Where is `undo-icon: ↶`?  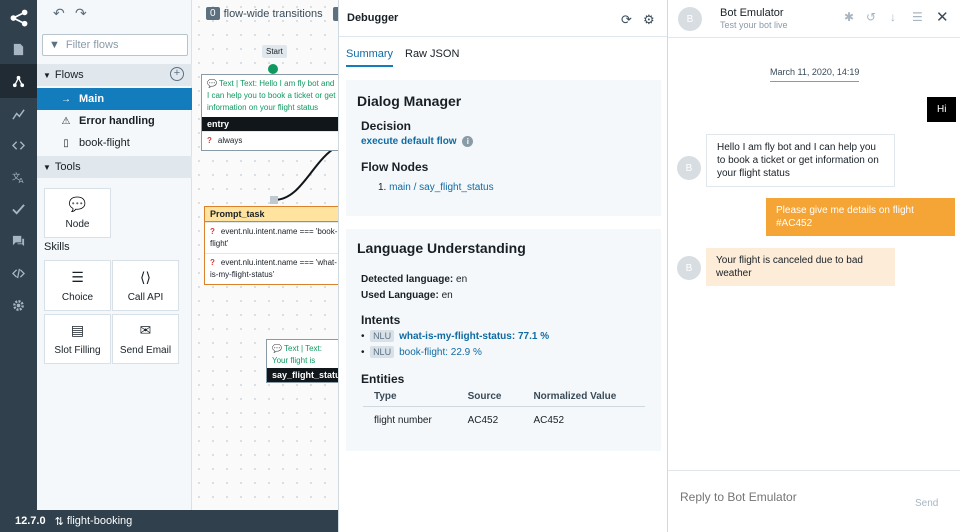
undo-icon: ↶ is located at coordinates (59, 13).